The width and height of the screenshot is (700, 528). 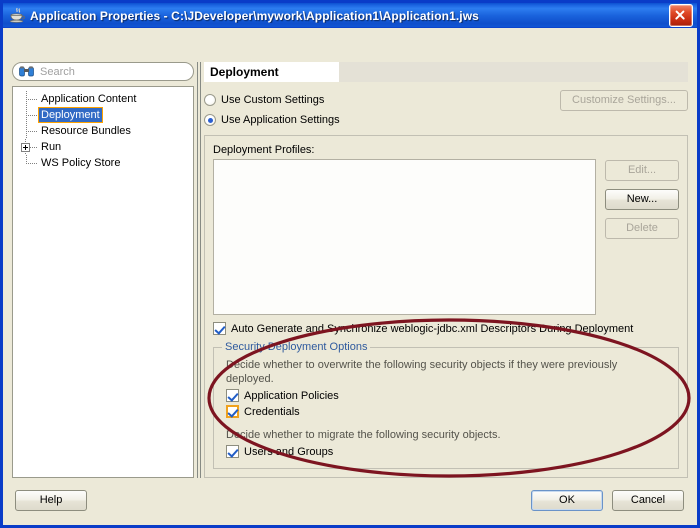 What do you see at coordinates (681, 15) in the screenshot?
I see `close-icon` at bounding box center [681, 15].